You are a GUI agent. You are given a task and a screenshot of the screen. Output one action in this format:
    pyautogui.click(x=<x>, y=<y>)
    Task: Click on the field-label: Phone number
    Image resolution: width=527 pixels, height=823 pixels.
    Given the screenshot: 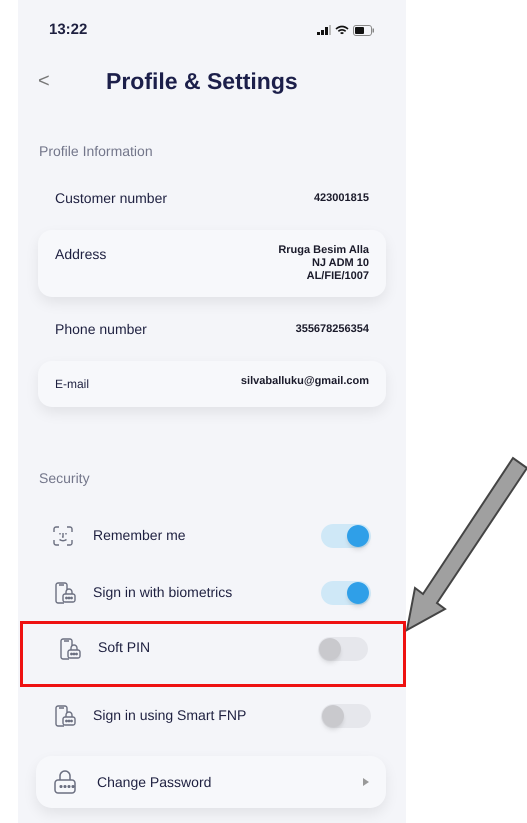 What is the action you would take?
    pyautogui.click(x=101, y=329)
    